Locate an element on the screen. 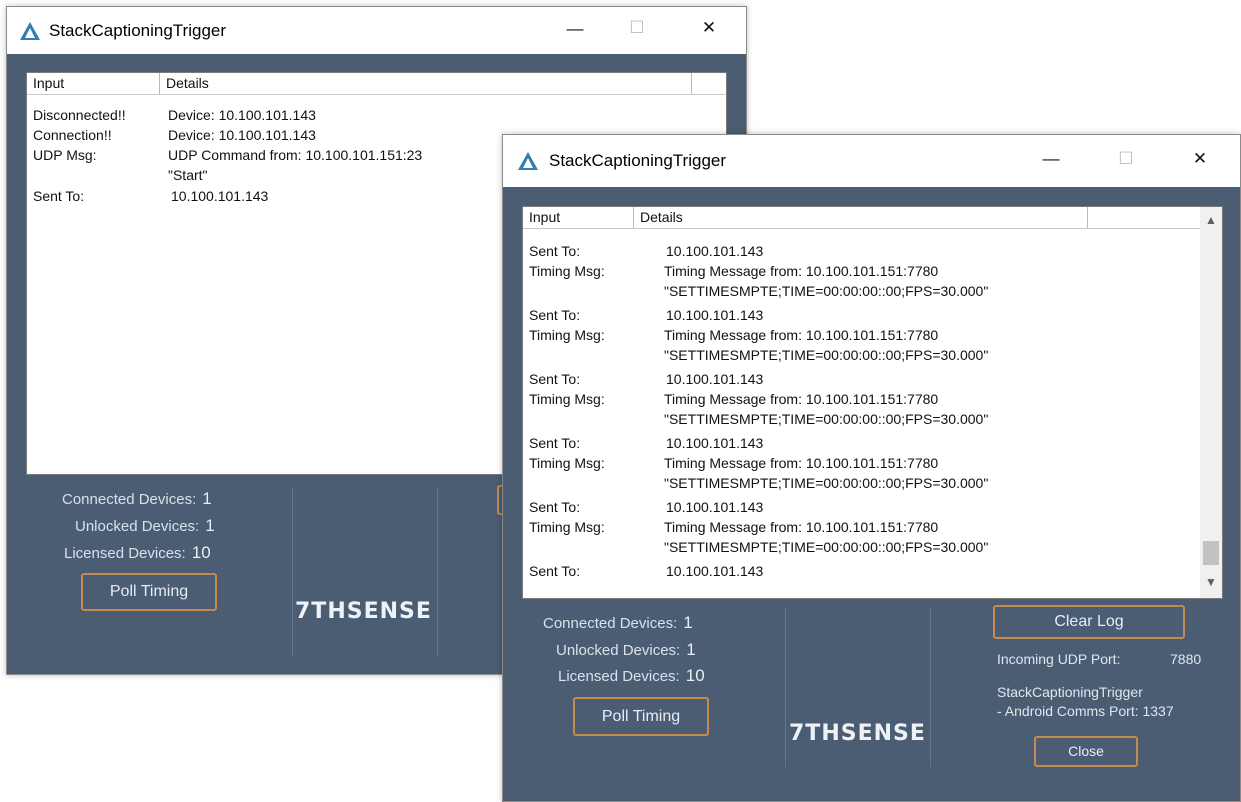  row-details: UDP Command from: 10.100.101.151:23 is located at coordinates (295, 155).